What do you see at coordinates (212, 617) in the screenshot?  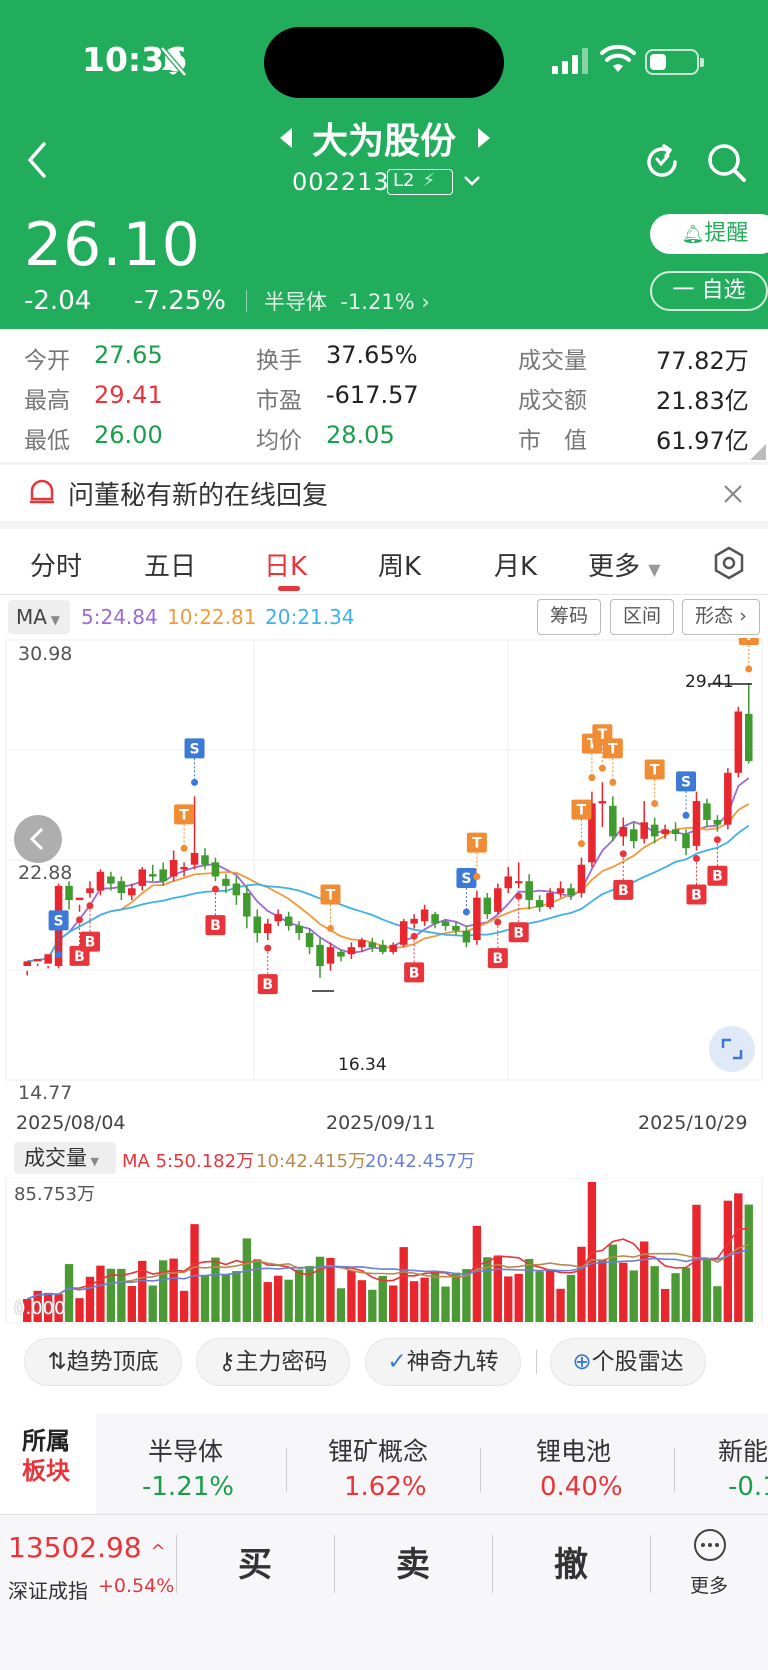 I see `ma10-value: 10:22.81` at bounding box center [212, 617].